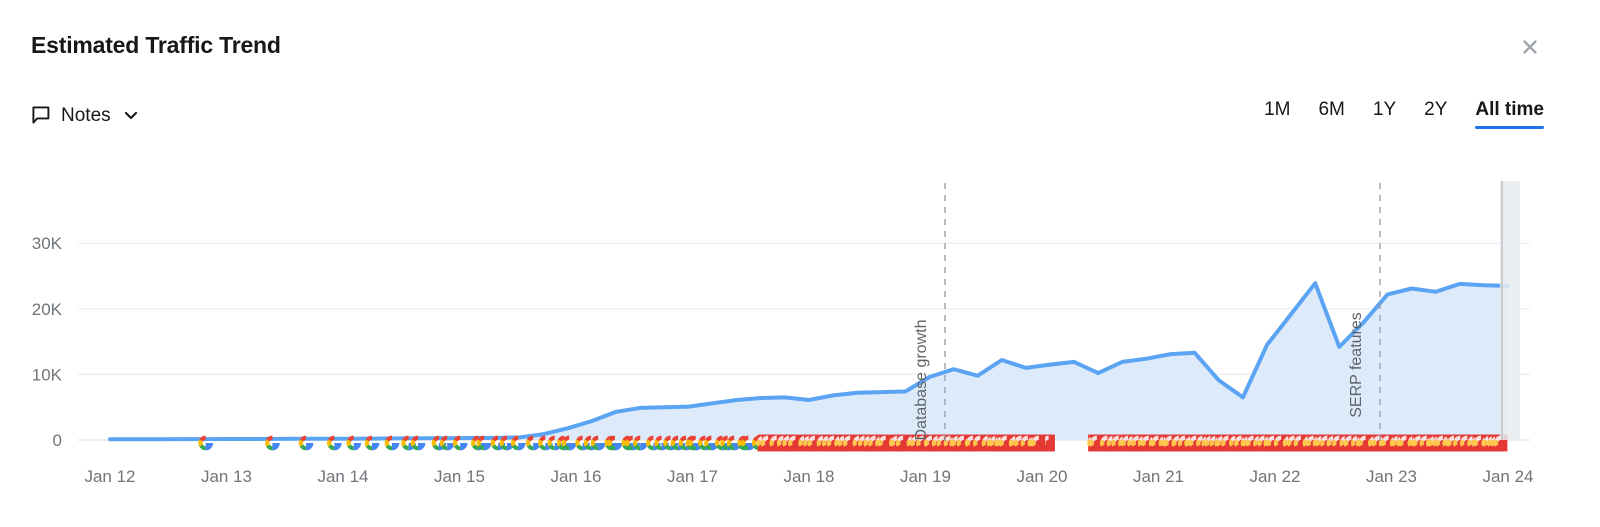 The width and height of the screenshot is (1600, 527). What do you see at coordinates (41, 115) in the screenshot?
I see `comment-bubble-icon` at bounding box center [41, 115].